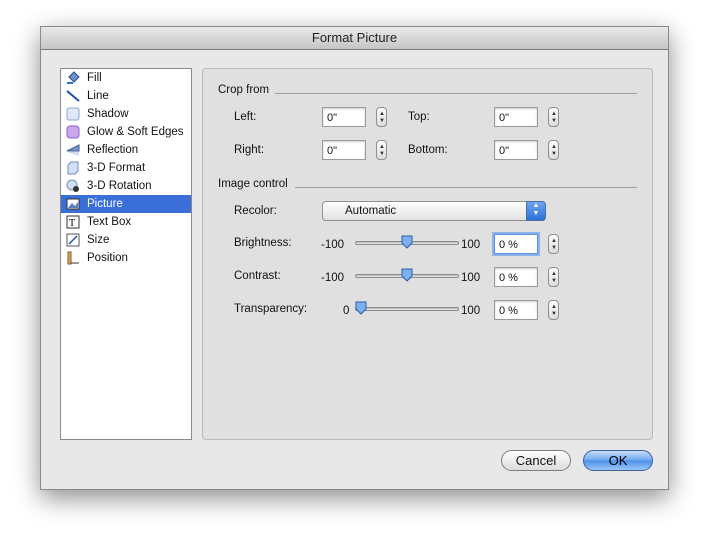  Describe the element at coordinates (553, 117) in the screenshot. I see `crop-top-stepper: ▲ ▼` at that location.